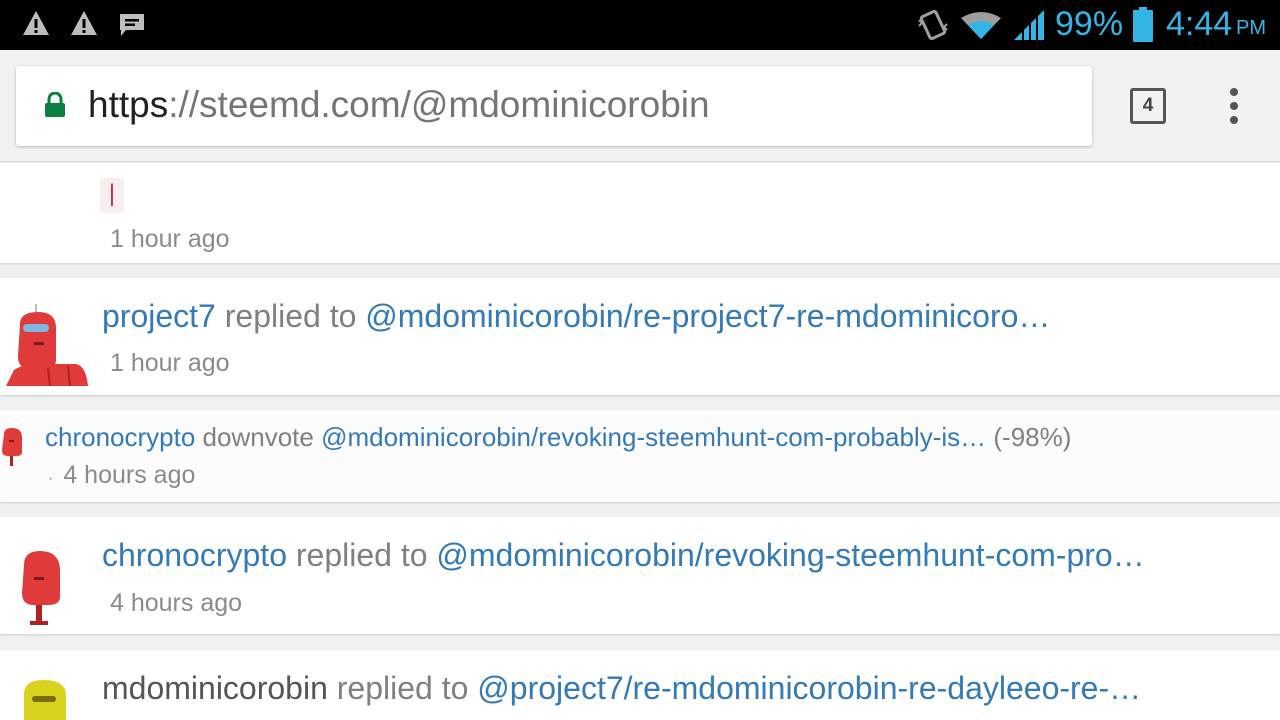  I want to click on overflow-menu-button, so click(1234, 106).